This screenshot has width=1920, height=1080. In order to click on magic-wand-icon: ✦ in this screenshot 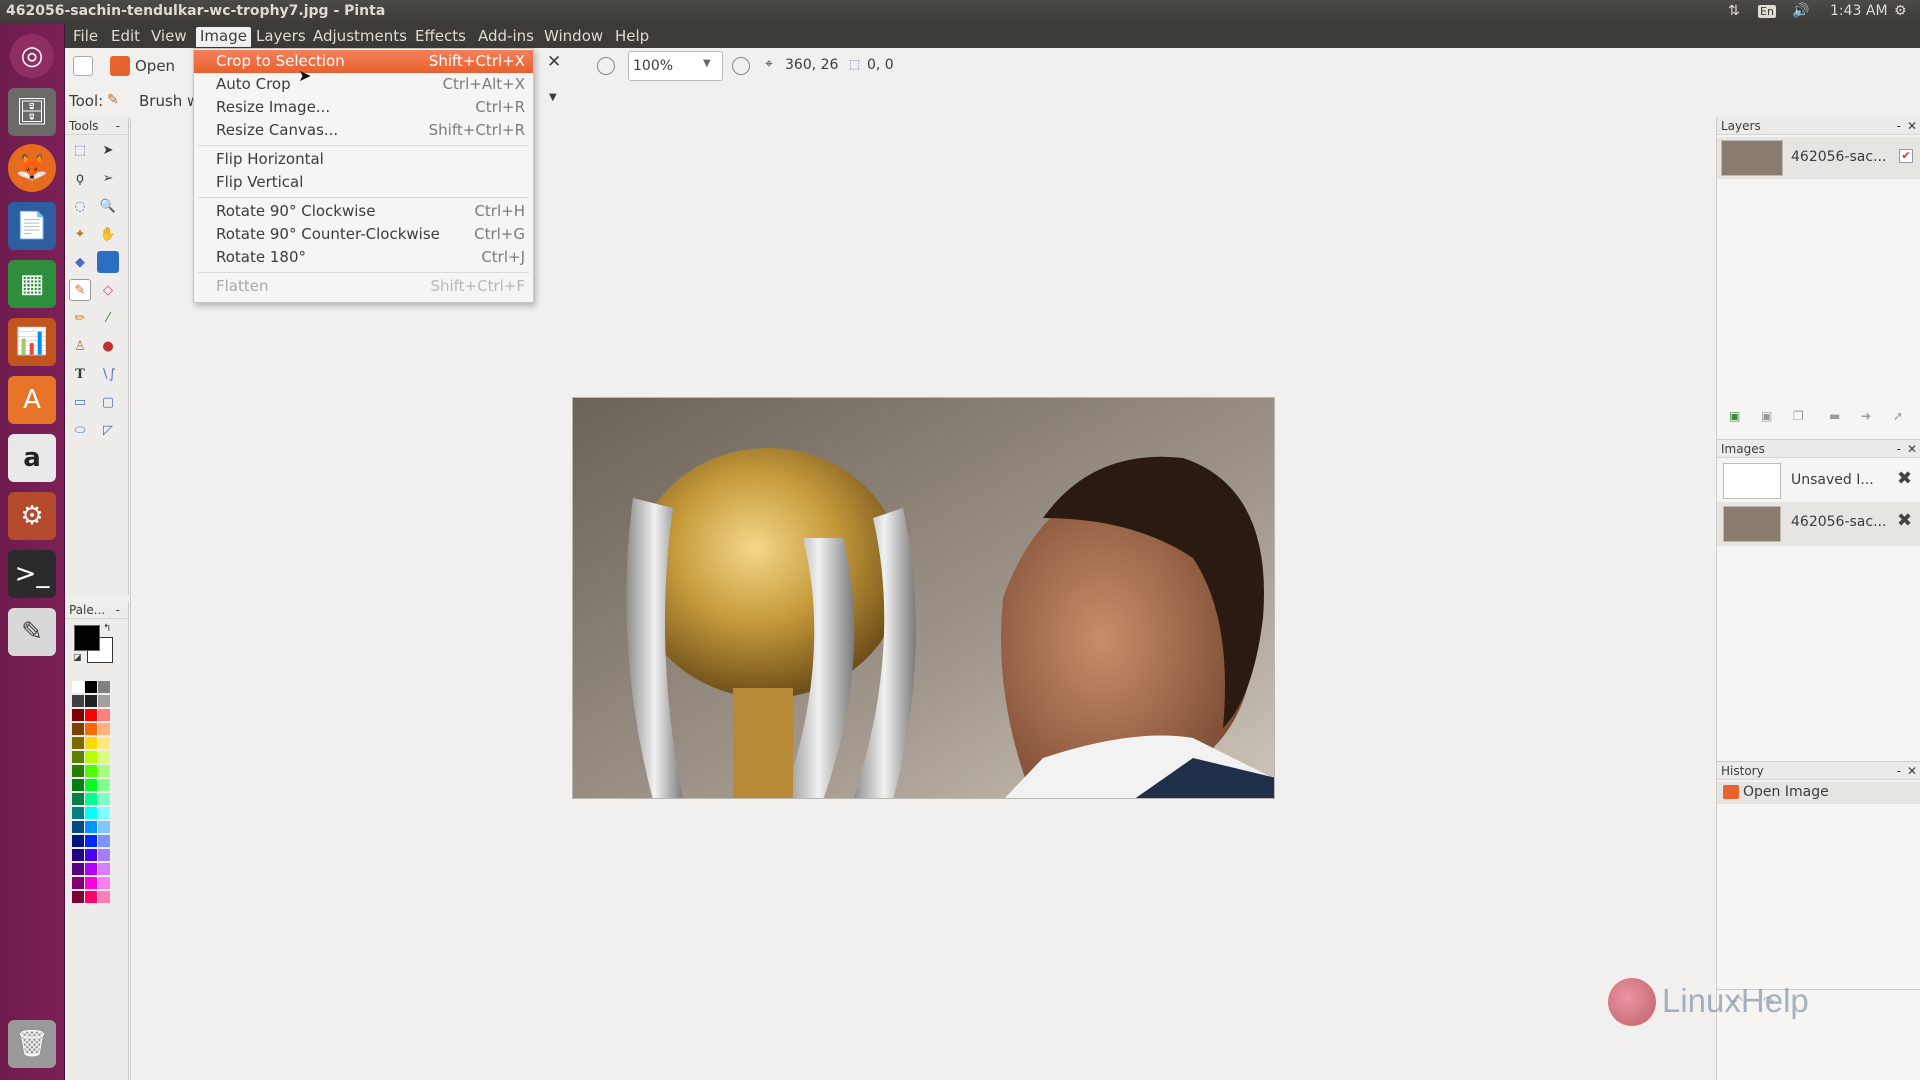, I will do `click(80, 234)`.